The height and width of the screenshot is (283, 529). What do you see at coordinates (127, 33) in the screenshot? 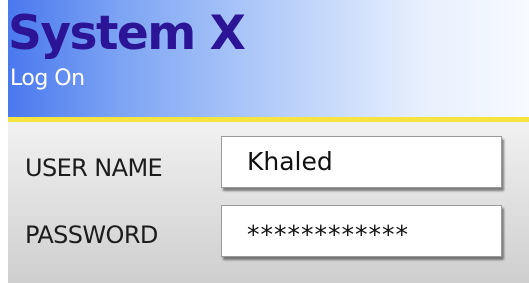
I see `app-title: System X` at bounding box center [127, 33].